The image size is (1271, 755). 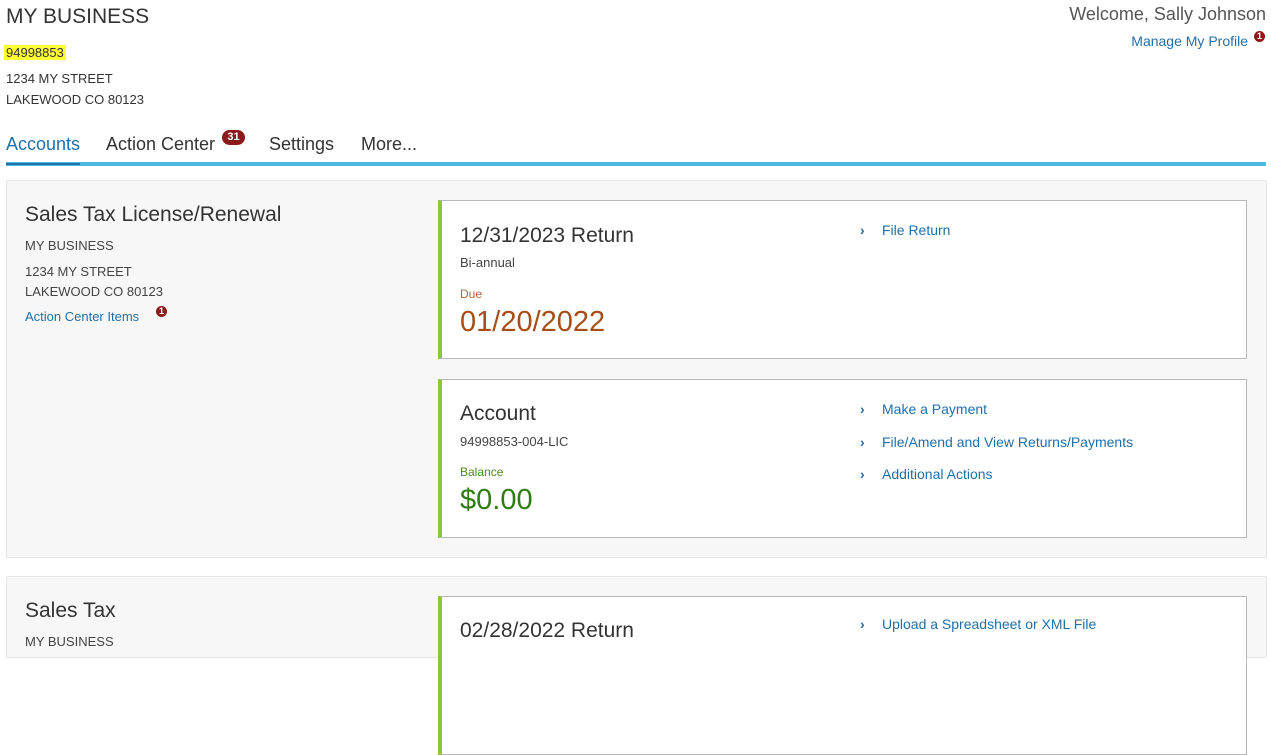 What do you see at coordinates (923, 409) in the screenshot?
I see `make-payment-link: › Make a Payment` at bounding box center [923, 409].